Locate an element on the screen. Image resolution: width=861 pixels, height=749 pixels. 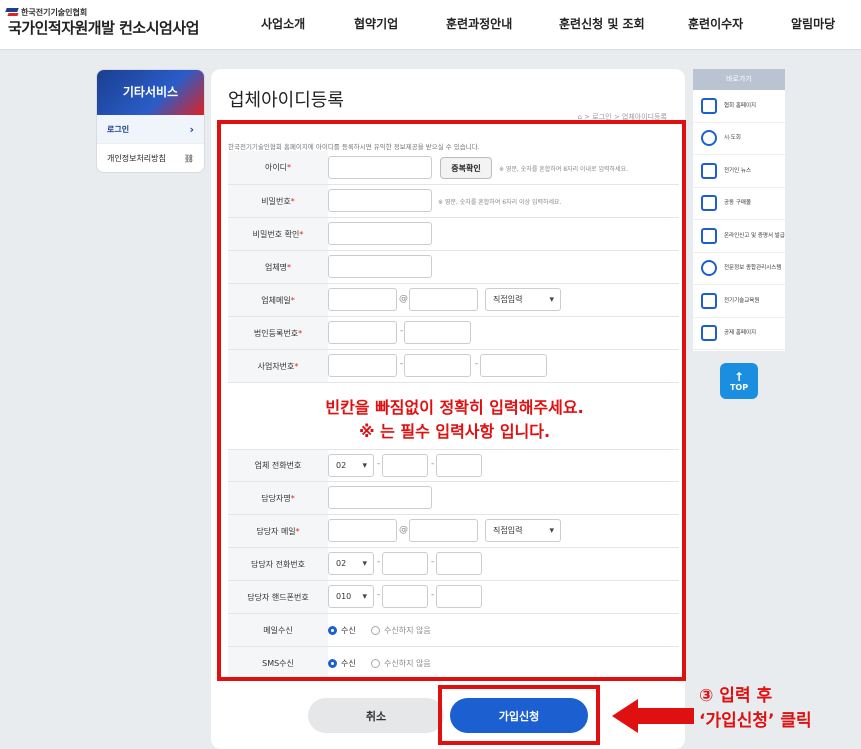
row-password-confirm: 비밀번호 확인 * is located at coordinates (453, 234).